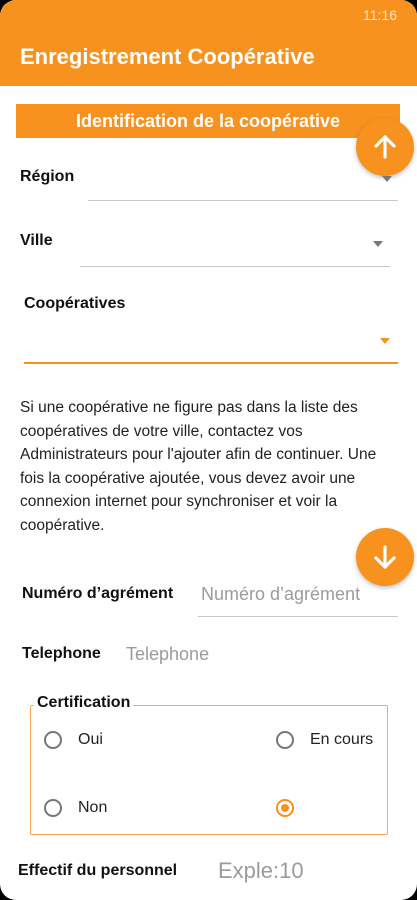  Describe the element at coordinates (167, 654) in the screenshot. I see `telephone-input: Telephone` at that location.